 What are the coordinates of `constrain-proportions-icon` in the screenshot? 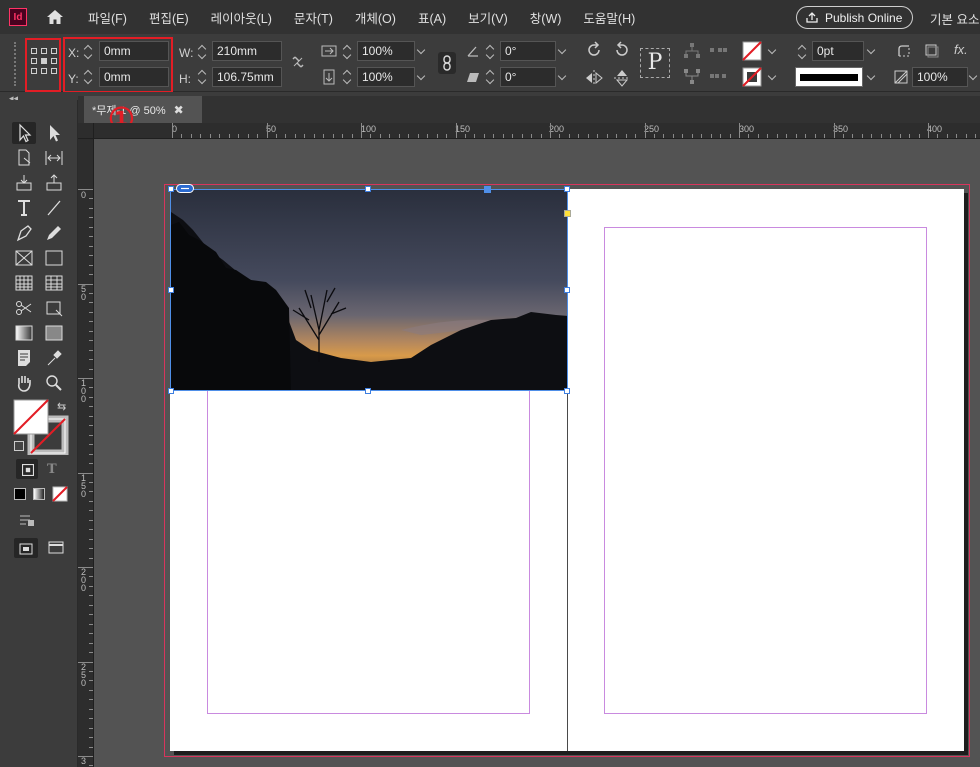 It's located at (298, 62).